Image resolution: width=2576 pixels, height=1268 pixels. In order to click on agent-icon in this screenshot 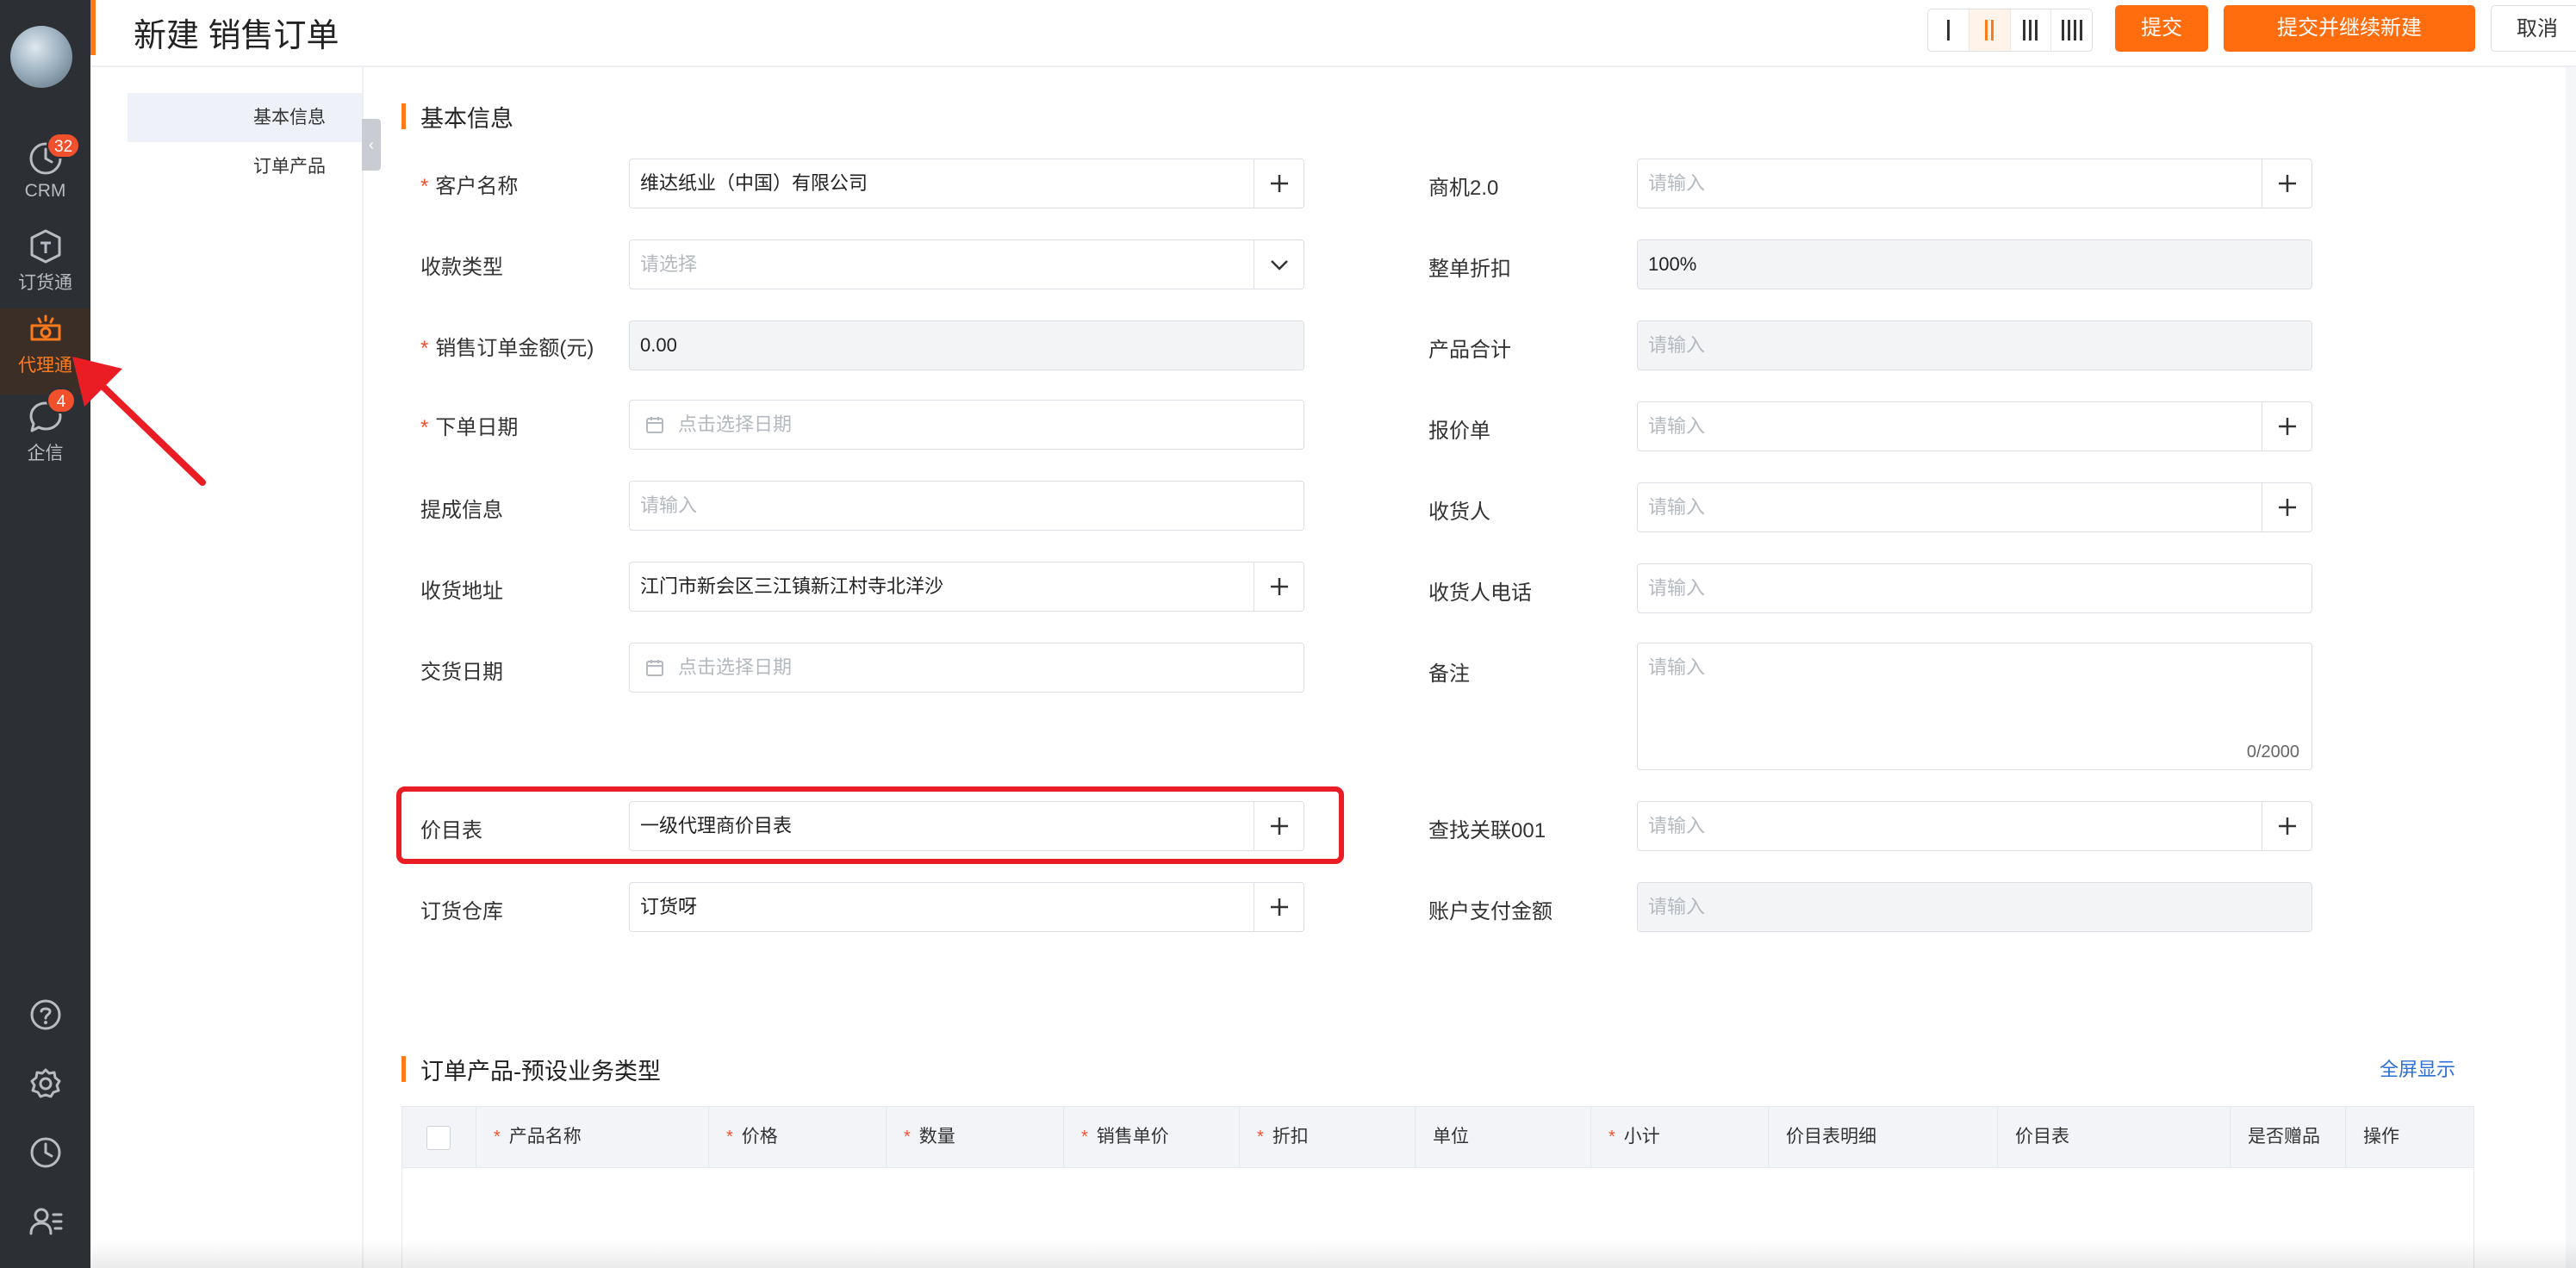, I will do `click(45, 328)`.